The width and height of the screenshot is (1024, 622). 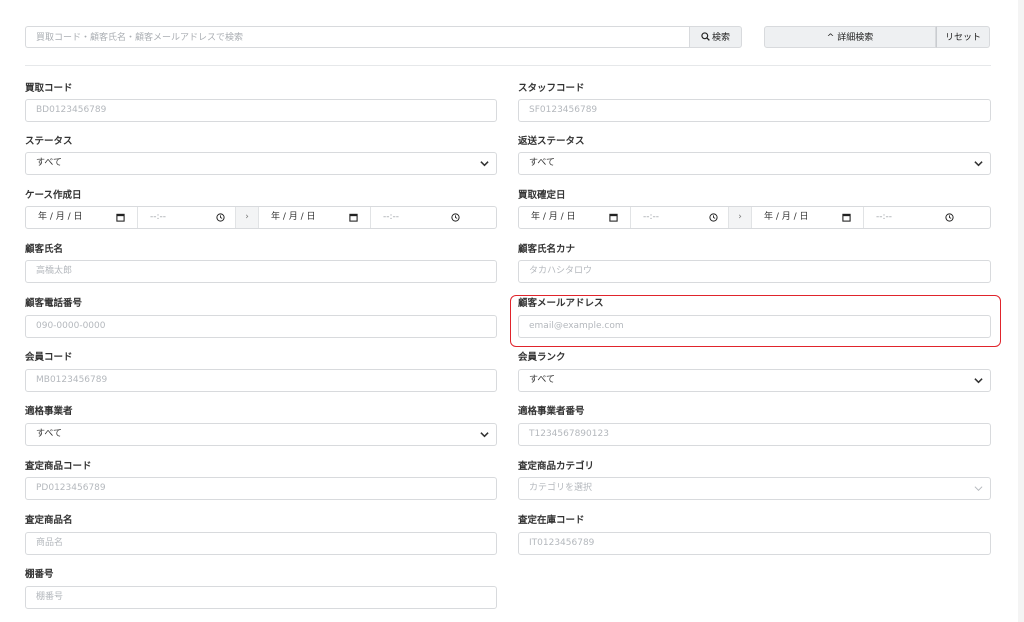 What do you see at coordinates (49, 357) in the screenshot?
I see `member-code-label: 会員コード` at bounding box center [49, 357].